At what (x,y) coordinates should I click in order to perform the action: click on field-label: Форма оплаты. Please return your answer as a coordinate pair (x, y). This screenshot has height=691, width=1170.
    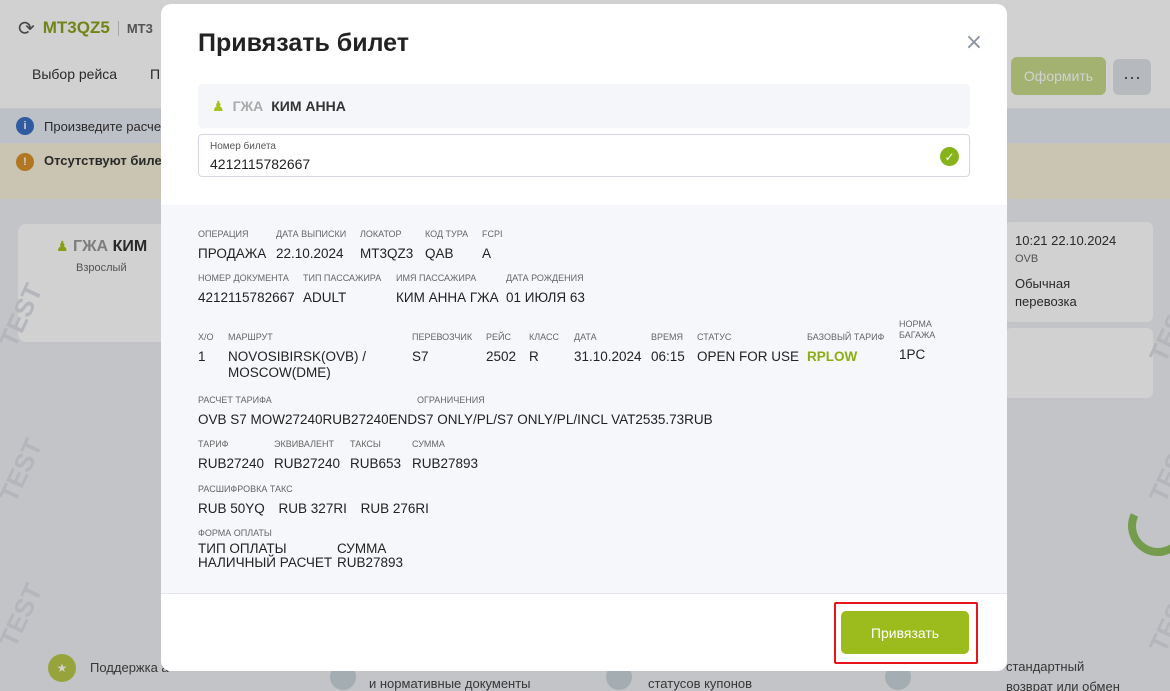
    Looking at the image, I should click on (235, 533).